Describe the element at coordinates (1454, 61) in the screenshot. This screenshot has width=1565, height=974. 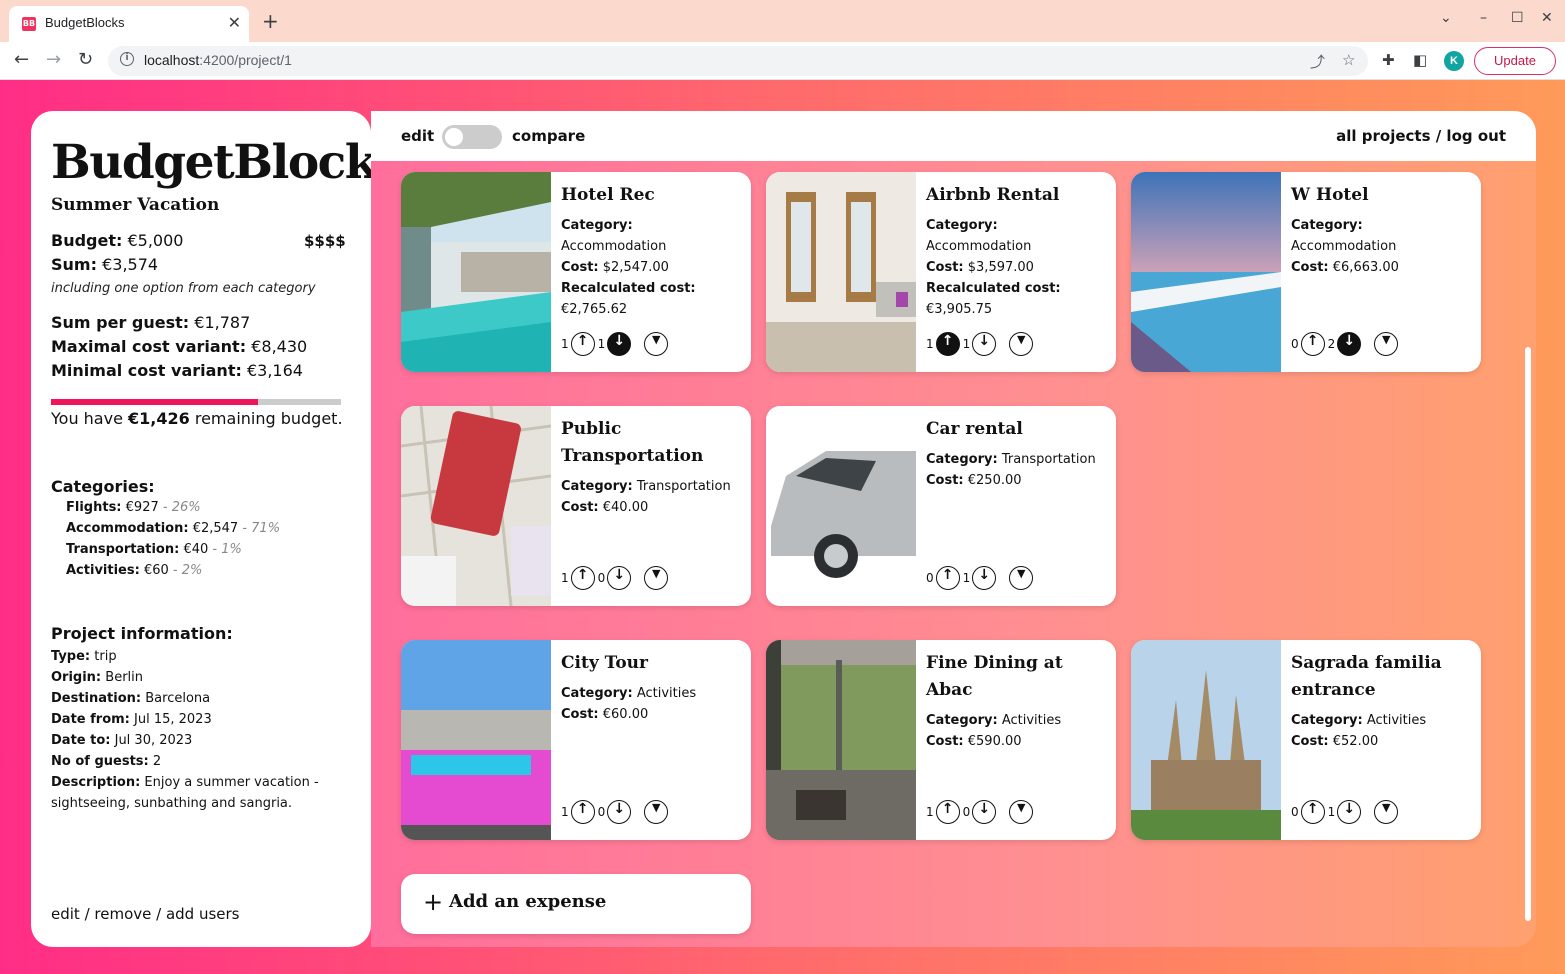
I see `profile-avatar: K` at that location.